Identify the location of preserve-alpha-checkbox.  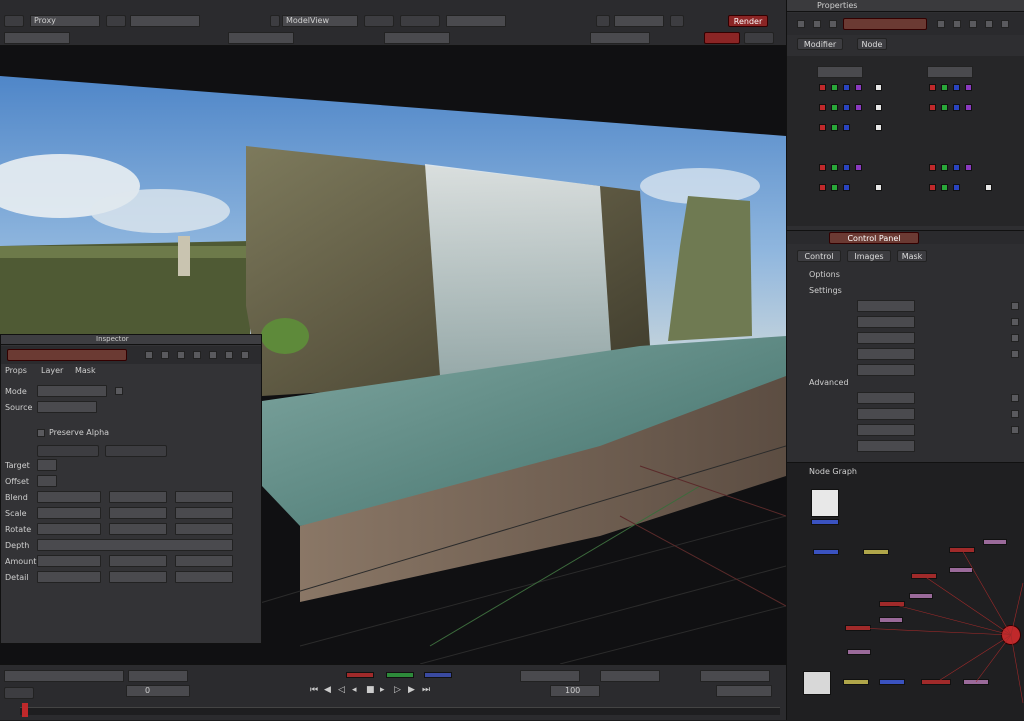
(41, 433).